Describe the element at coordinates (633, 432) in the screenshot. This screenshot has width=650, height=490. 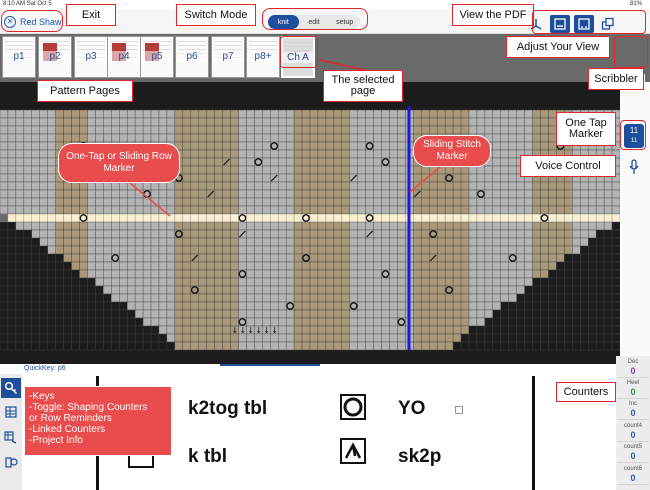
I see `counter-count4: count4 0` at that location.